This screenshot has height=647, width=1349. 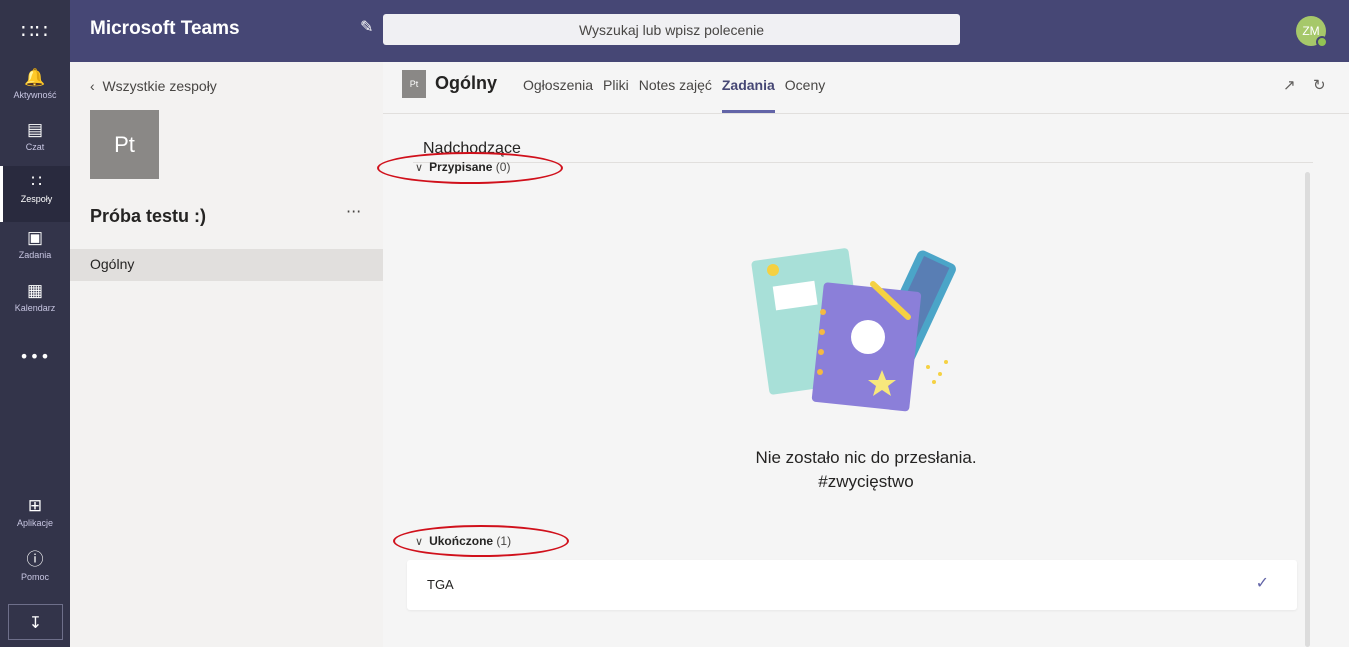 What do you see at coordinates (35, 129) in the screenshot?
I see `chat-icon: ▤` at bounding box center [35, 129].